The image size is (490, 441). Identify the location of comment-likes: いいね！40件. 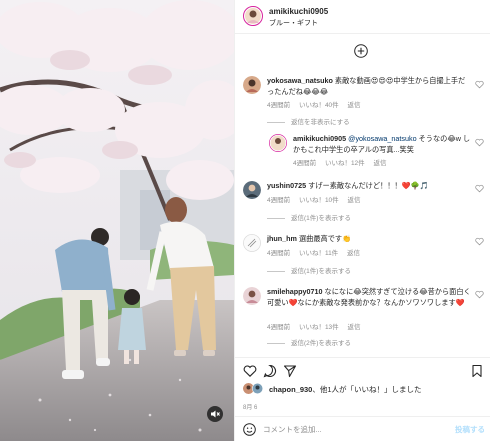
(319, 105).